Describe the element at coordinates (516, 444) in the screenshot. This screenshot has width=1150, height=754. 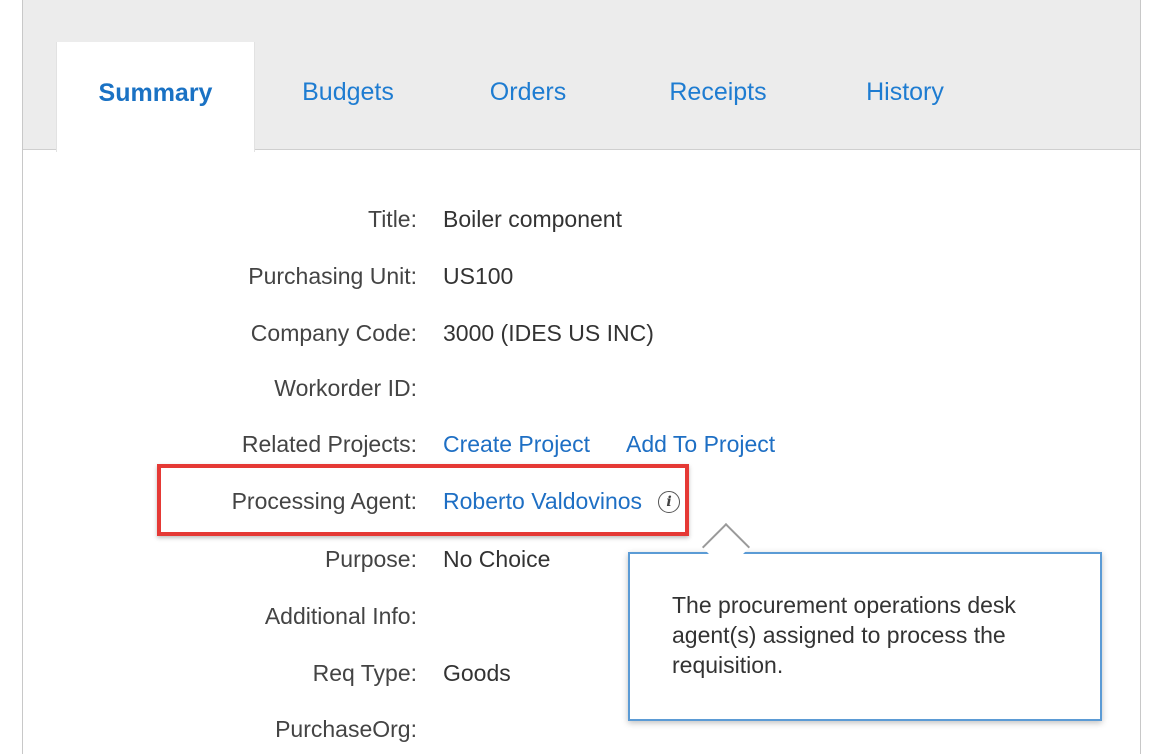
I see `create-project-link: Create Project` at that location.